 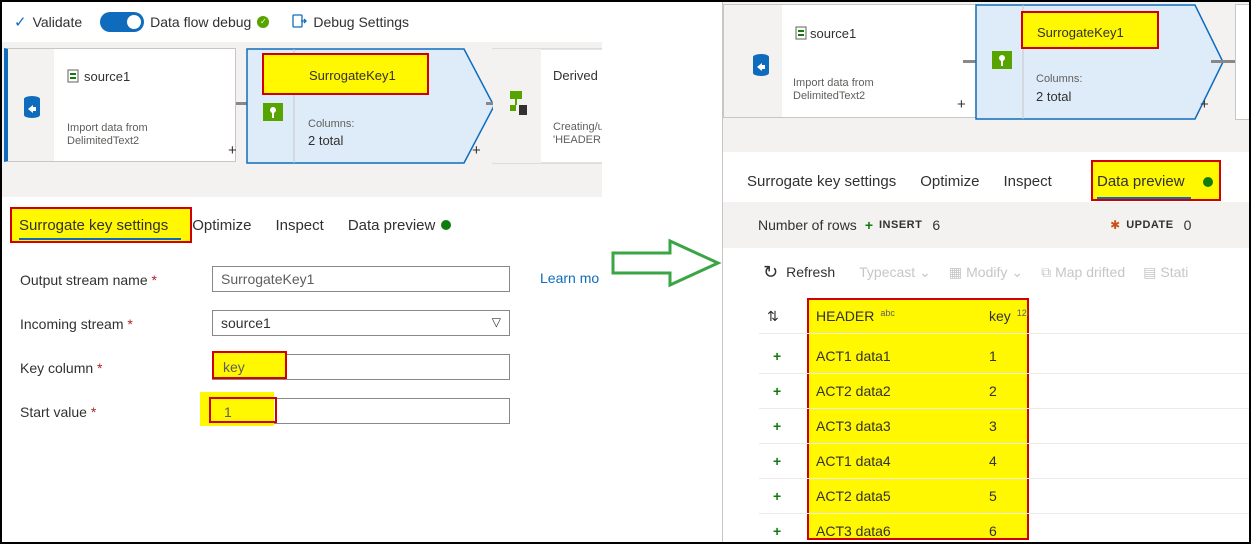 What do you see at coordinates (391, 225) in the screenshot?
I see `tab-data-preview-label: Data preview` at bounding box center [391, 225].